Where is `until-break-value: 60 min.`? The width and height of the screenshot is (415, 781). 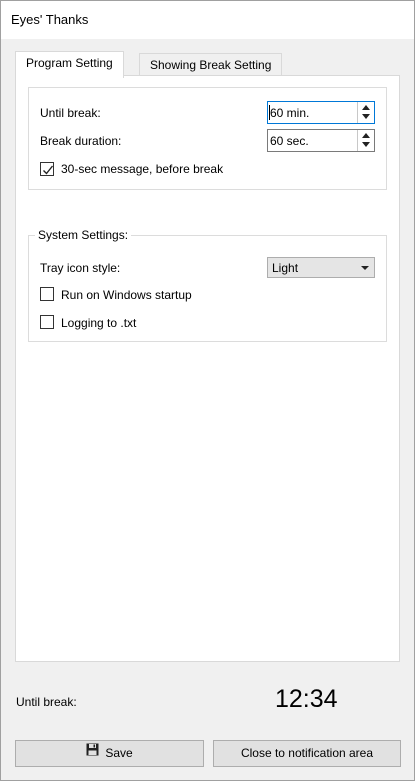
until-break-value: 60 min. is located at coordinates (290, 113).